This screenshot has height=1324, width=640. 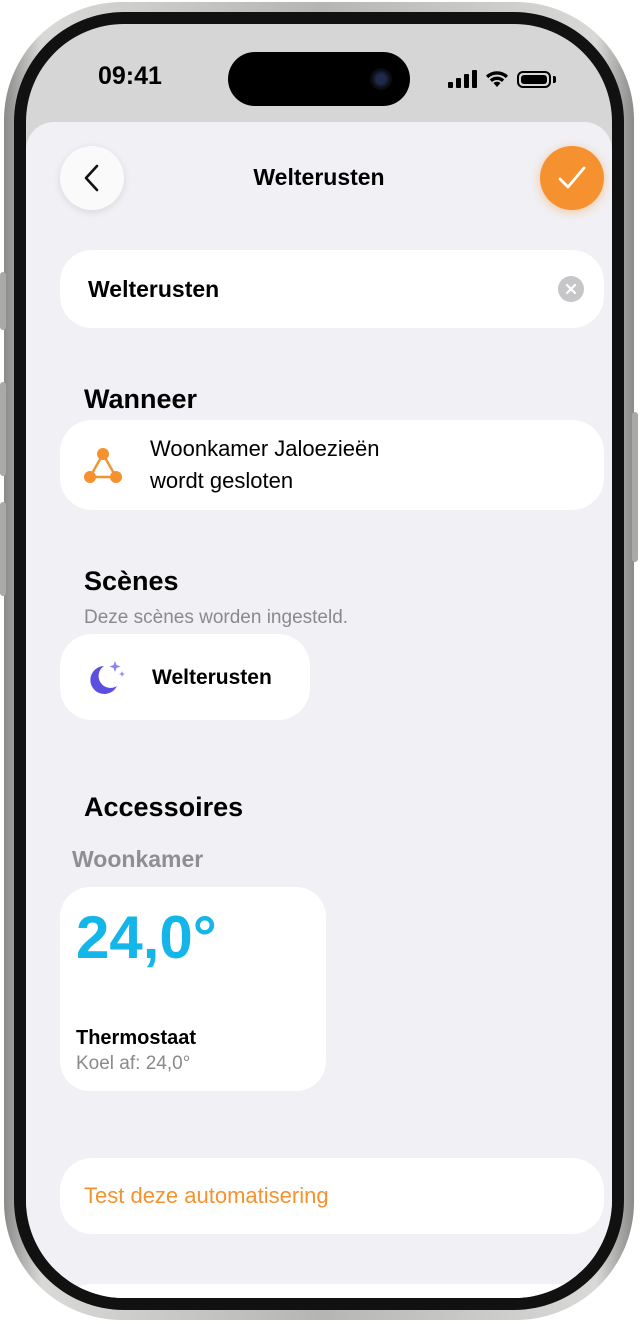 What do you see at coordinates (146, 937) in the screenshot?
I see `thermostat-temperature: 24,0°` at bounding box center [146, 937].